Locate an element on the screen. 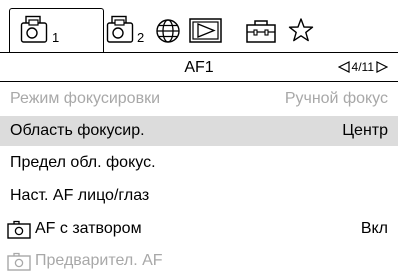 This screenshot has width=398, height=275. menu-item-label: AF с затвором is located at coordinates (88, 228).